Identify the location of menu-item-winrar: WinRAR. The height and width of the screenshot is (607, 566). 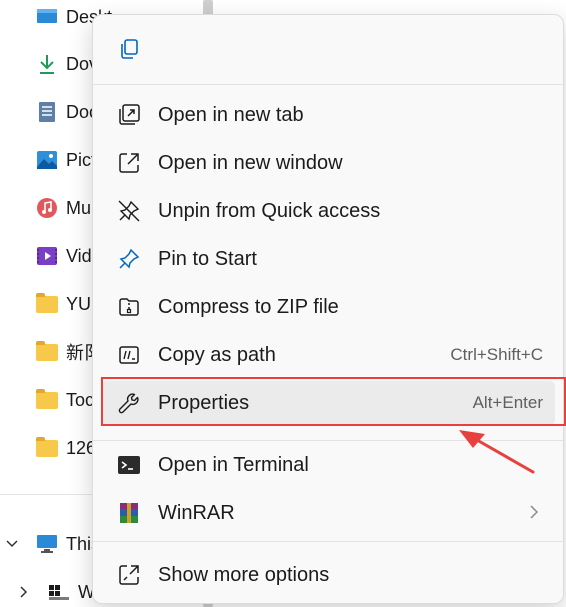
(328, 513).